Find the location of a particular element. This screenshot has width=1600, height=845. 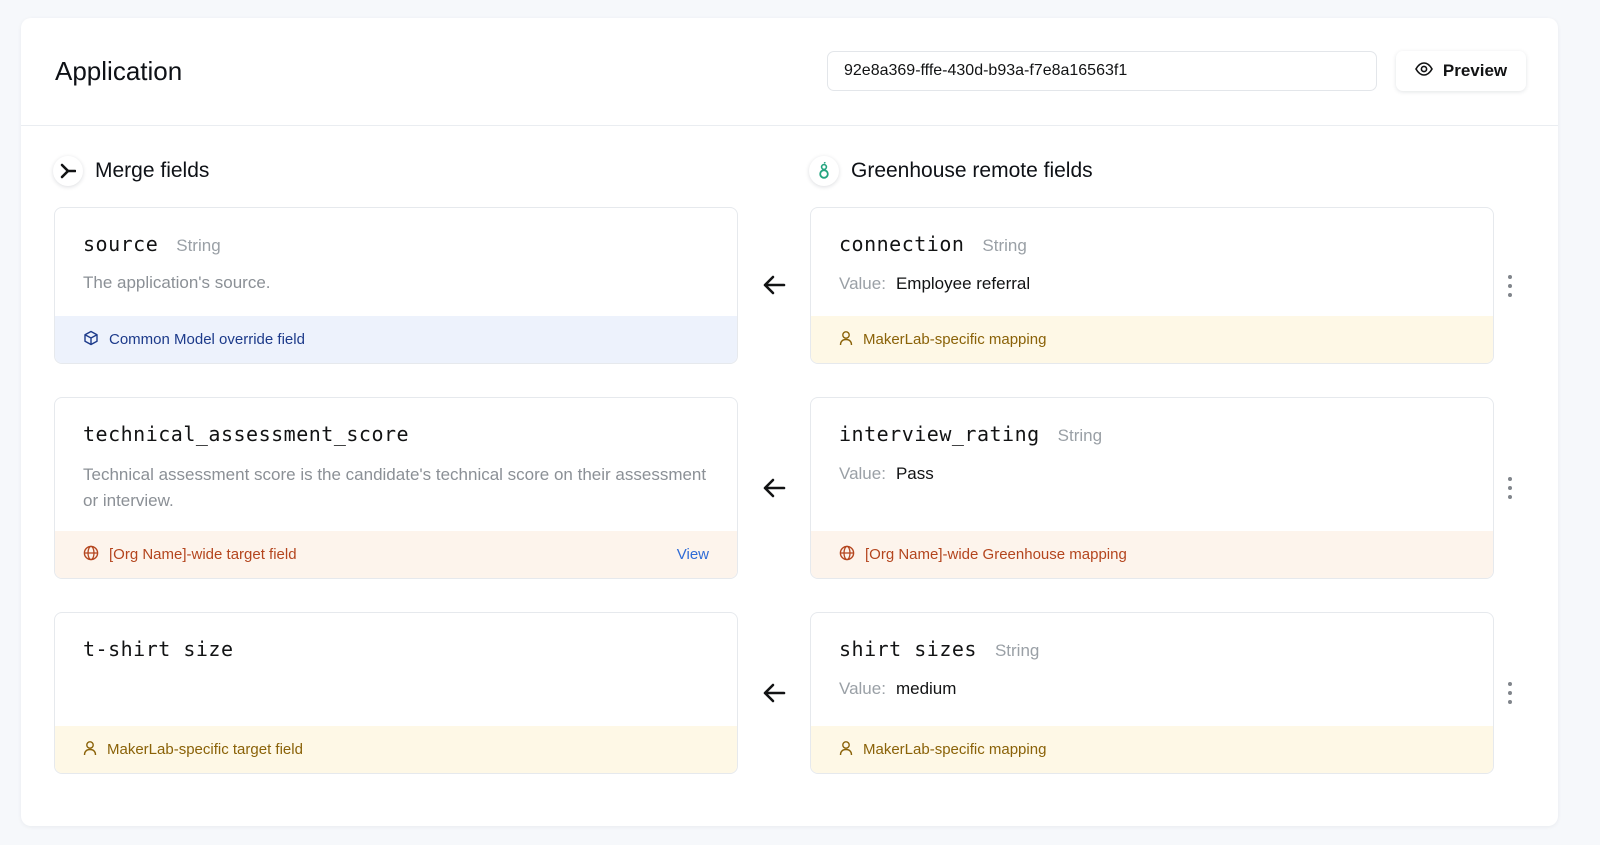

merge-fields-heading: Merge fields is located at coordinates (131, 171).